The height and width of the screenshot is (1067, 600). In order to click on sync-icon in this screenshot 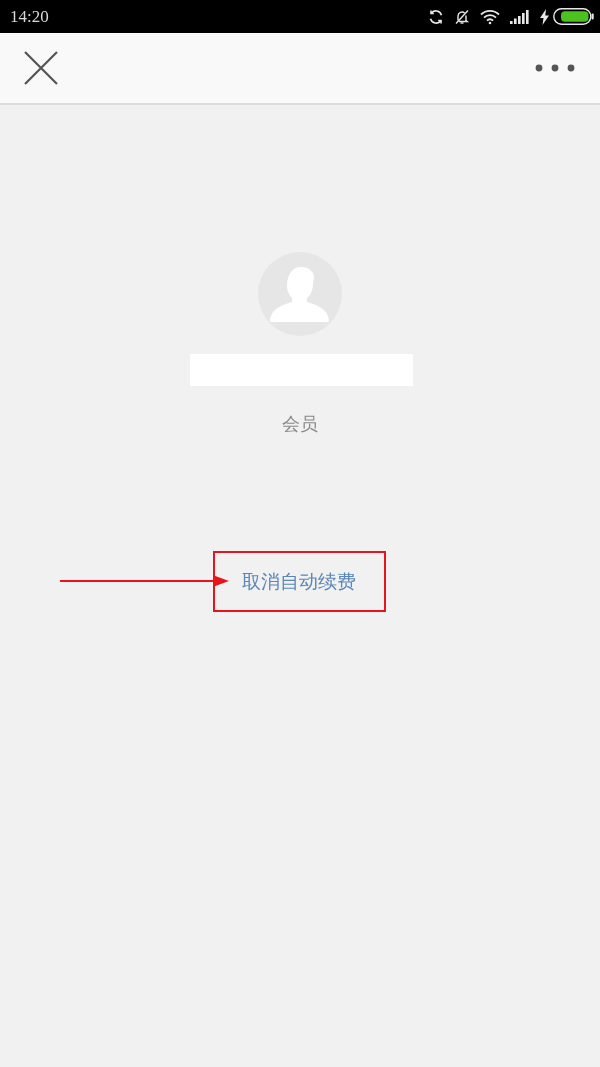, I will do `click(436, 16)`.